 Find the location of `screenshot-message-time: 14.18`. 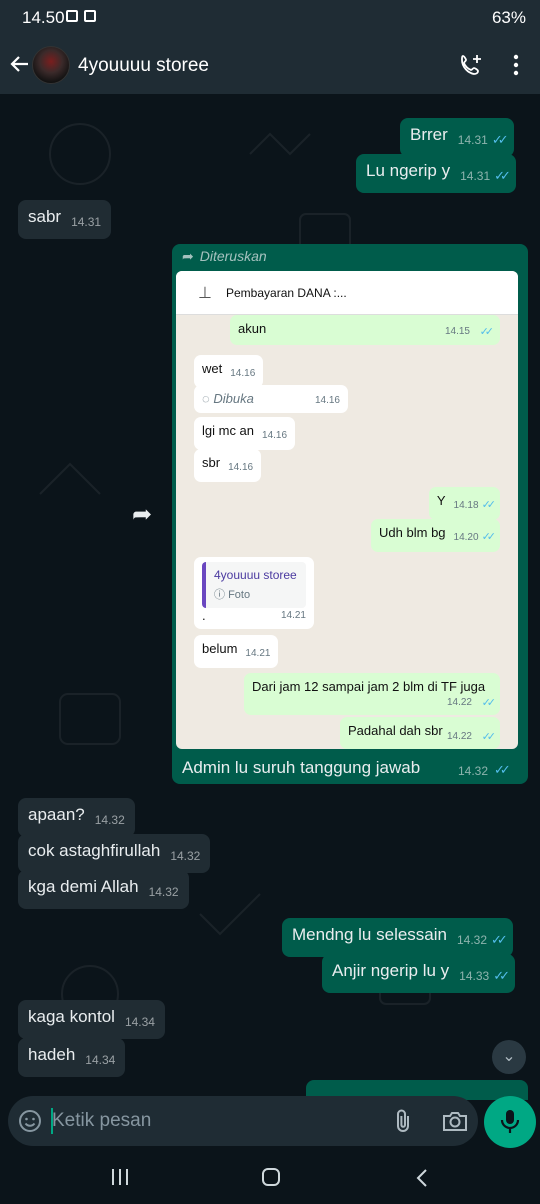

screenshot-message-time: 14.18 is located at coordinates (466, 505).